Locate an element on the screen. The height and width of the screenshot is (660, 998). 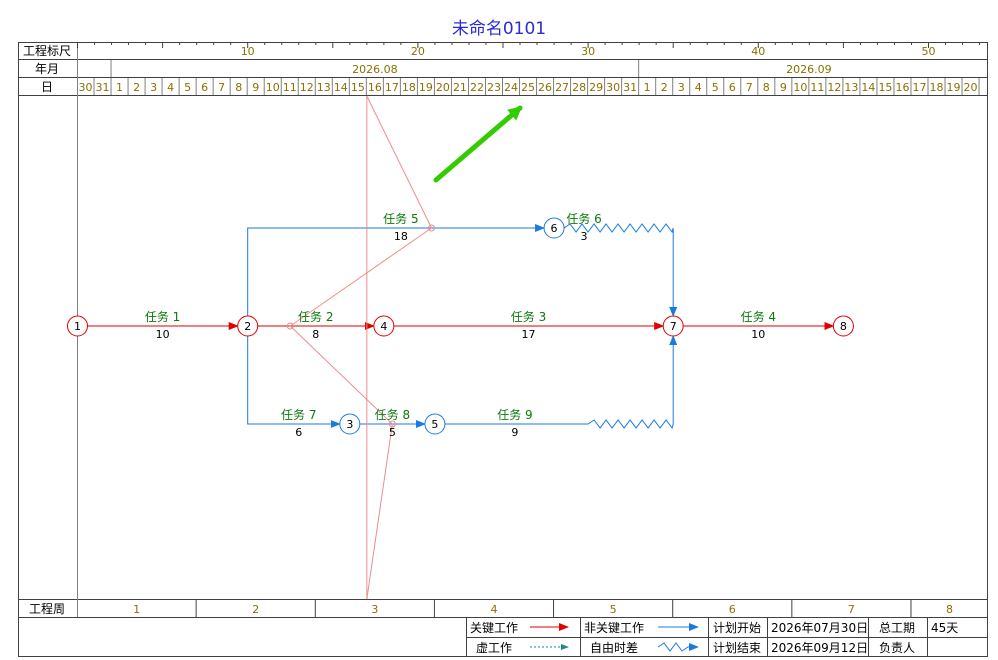
legend-plan-start-value: 2026年07月30日 is located at coordinates (819, 628).